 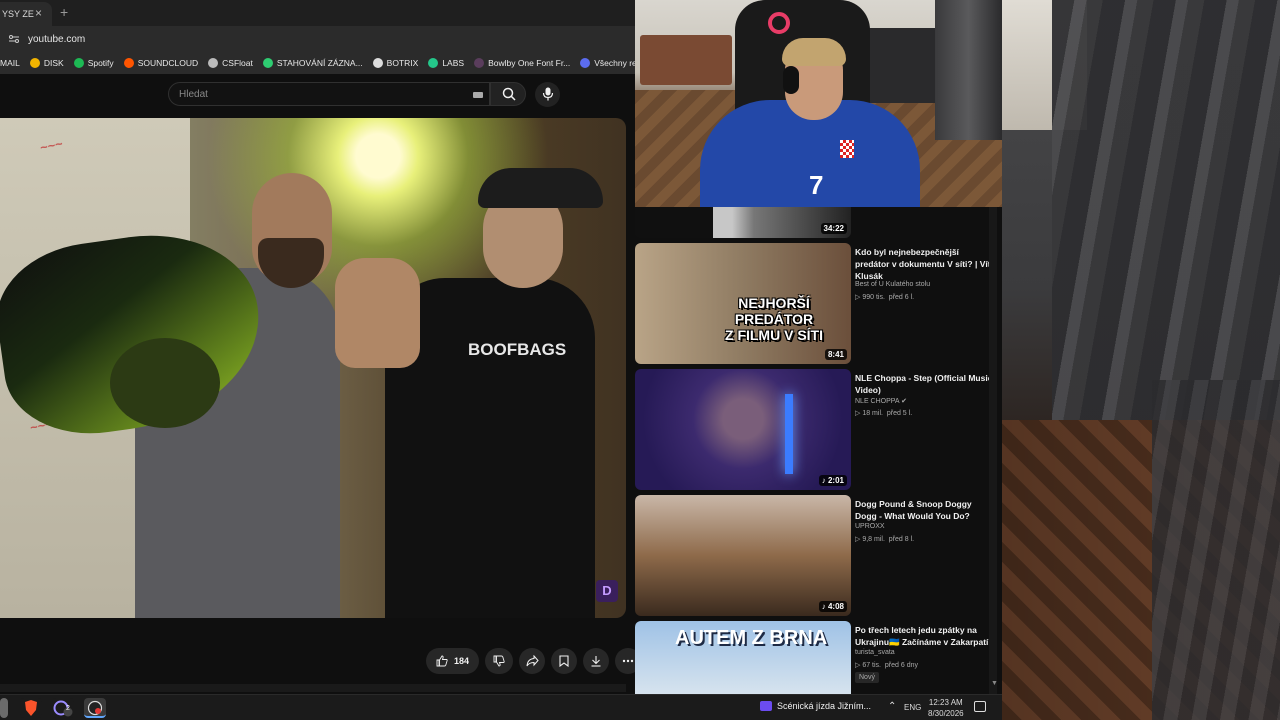 I want to click on bookmark-label: MAIL, so click(x=10, y=63).